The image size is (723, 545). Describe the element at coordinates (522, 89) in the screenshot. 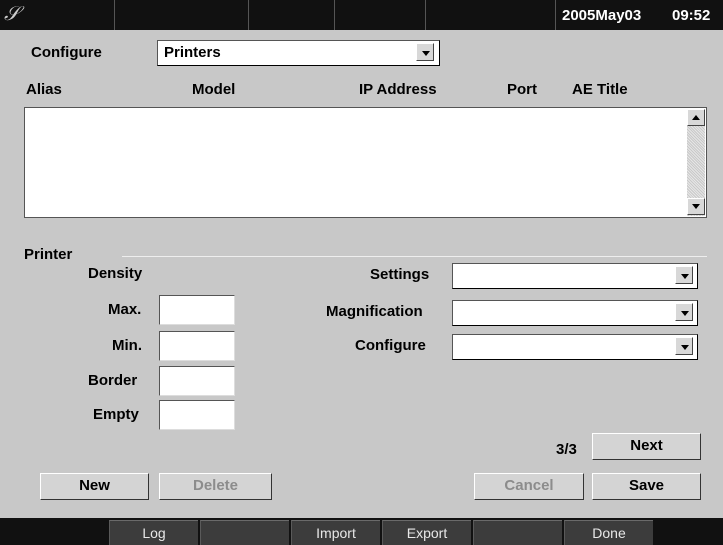

I see `column-header-port: Port` at that location.